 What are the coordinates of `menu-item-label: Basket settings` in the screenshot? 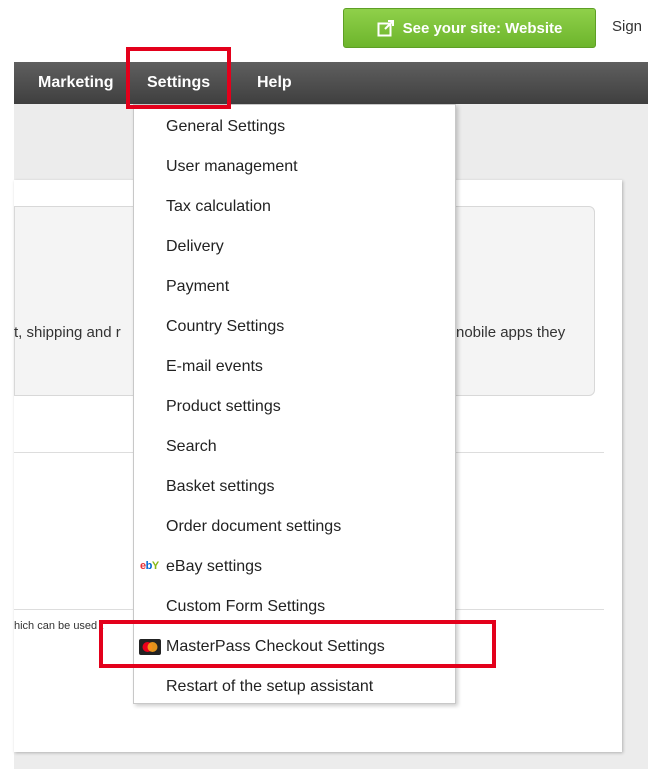 It's located at (220, 486).